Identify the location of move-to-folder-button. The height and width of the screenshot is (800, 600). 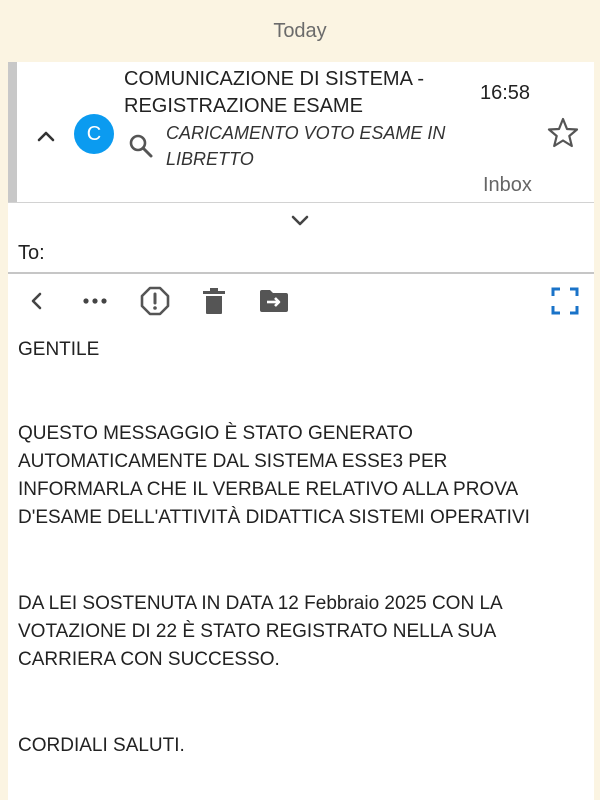
(274, 301).